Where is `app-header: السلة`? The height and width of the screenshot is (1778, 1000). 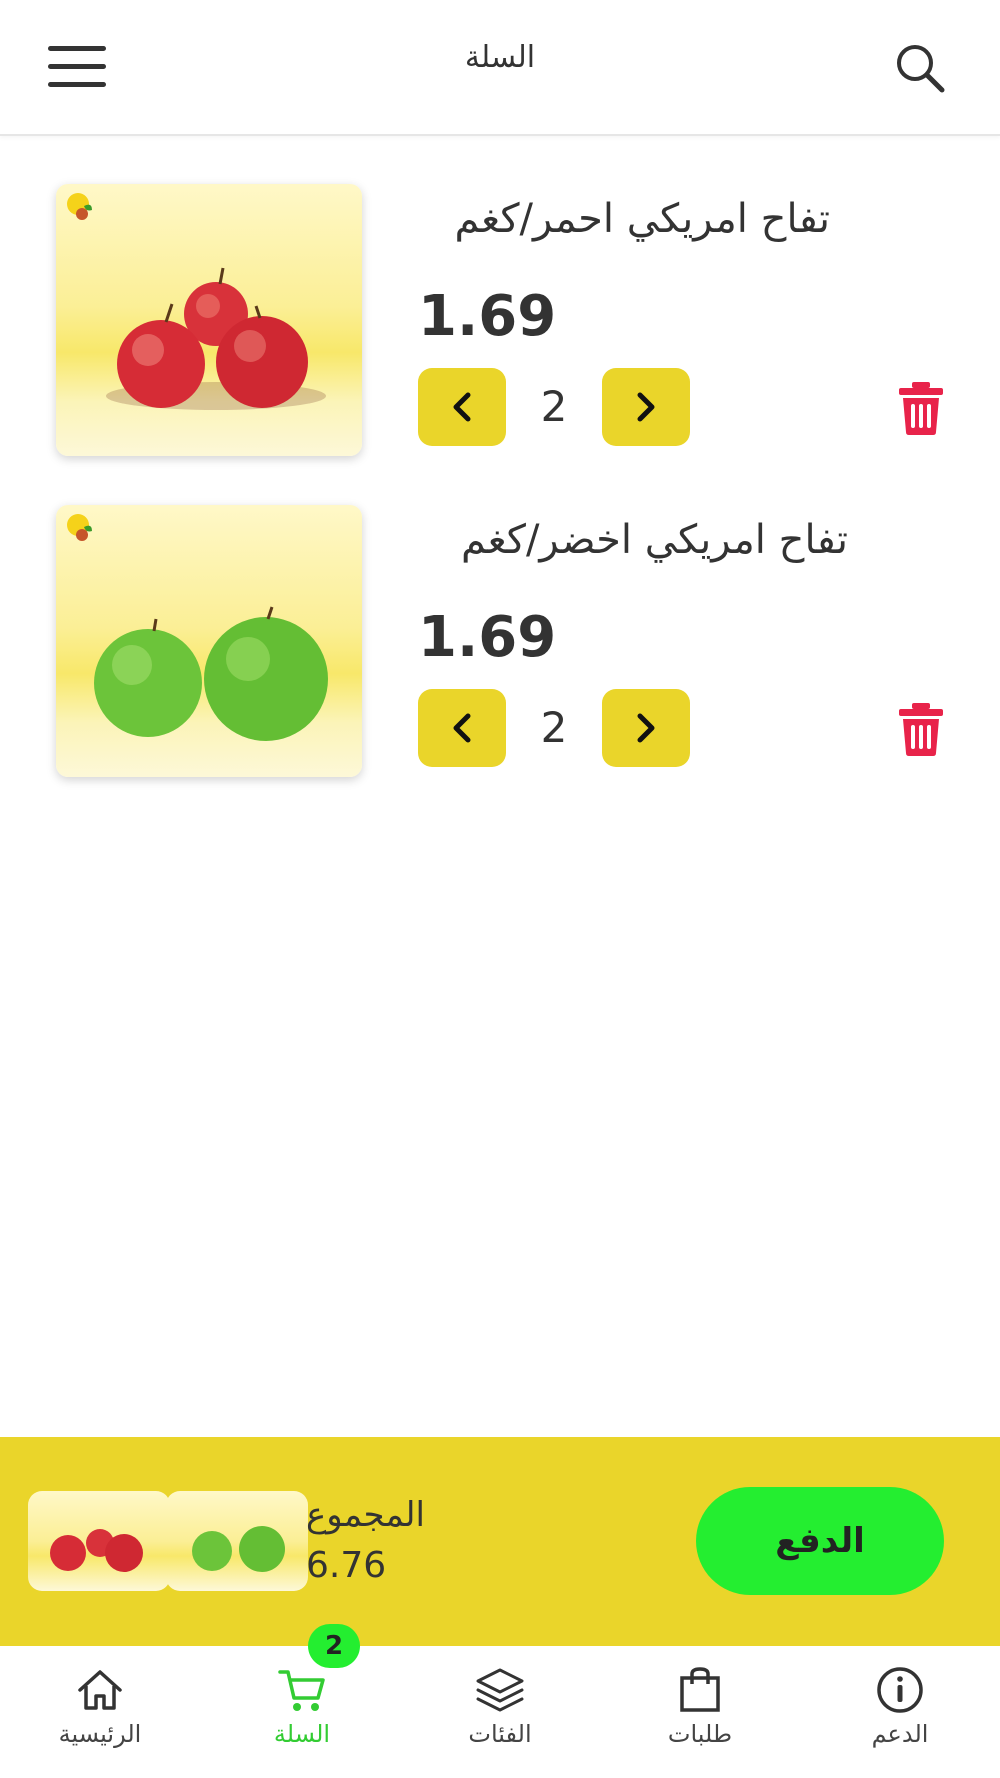
app-header: السلة is located at coordinates (500, 68).